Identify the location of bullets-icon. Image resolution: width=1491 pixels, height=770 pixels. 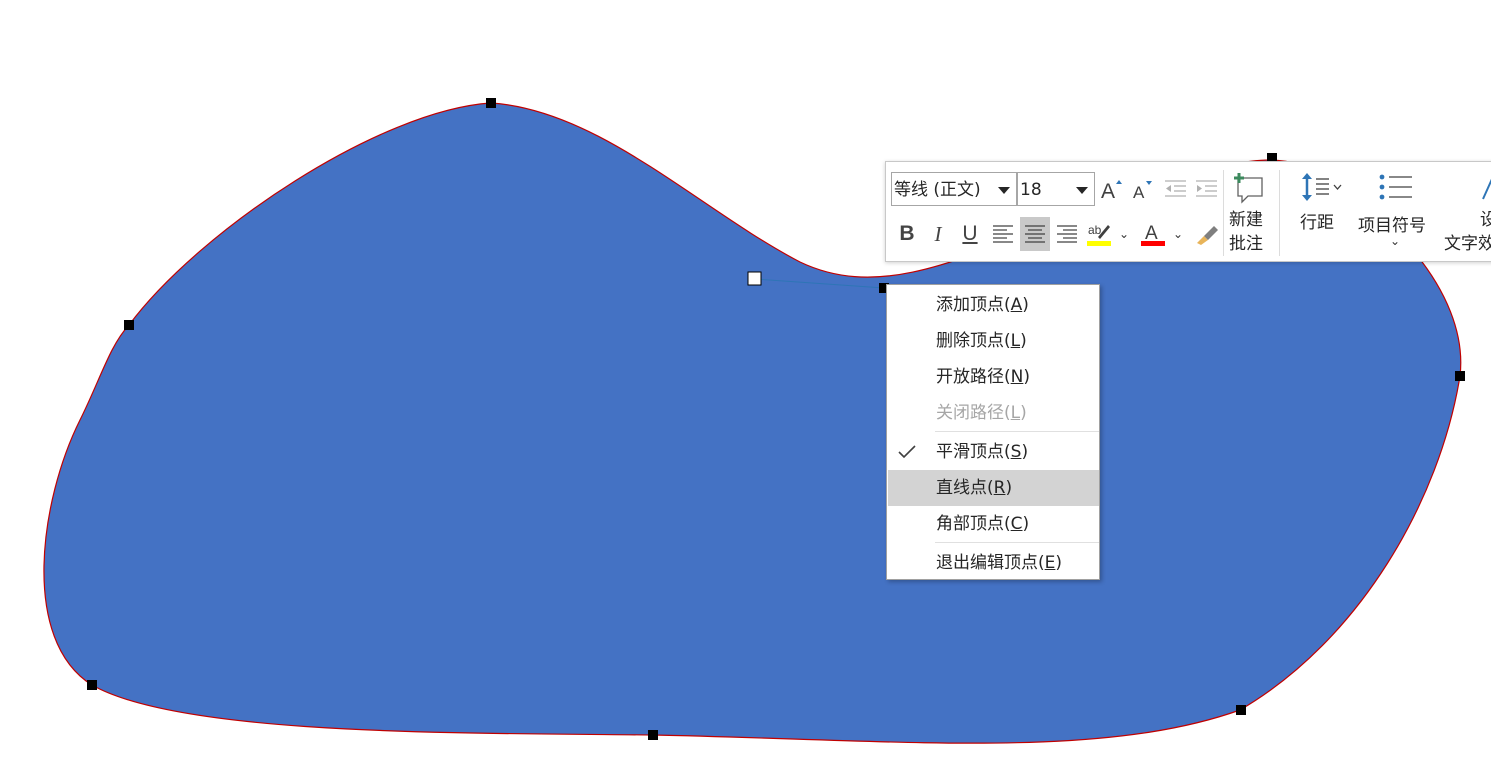
(1395, 187).